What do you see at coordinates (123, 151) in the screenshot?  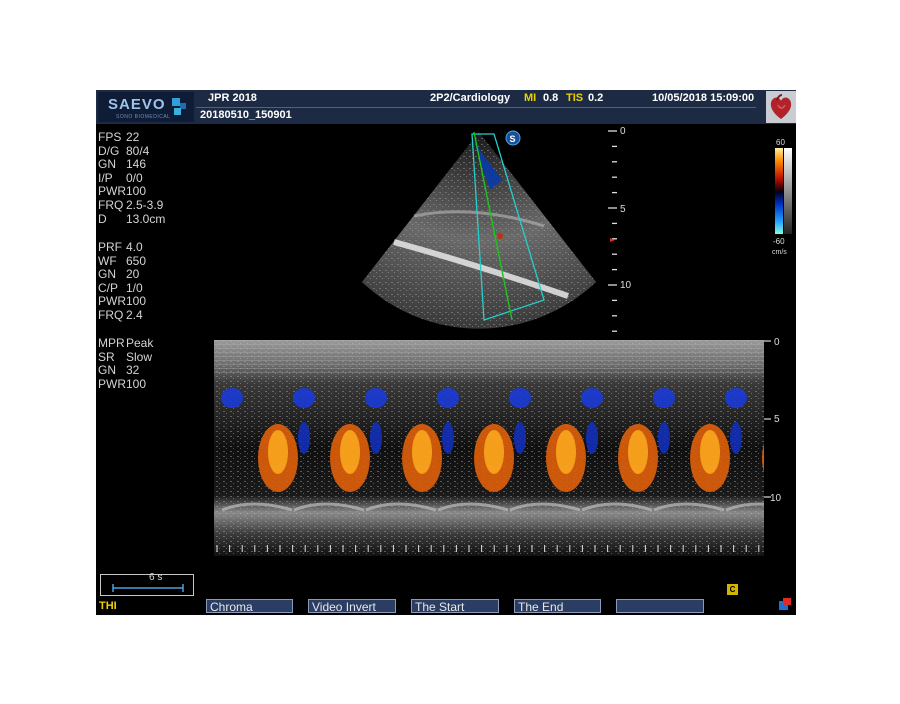 I see `param-dg-row: D/G 80/4` at bounding box center [123, 151].